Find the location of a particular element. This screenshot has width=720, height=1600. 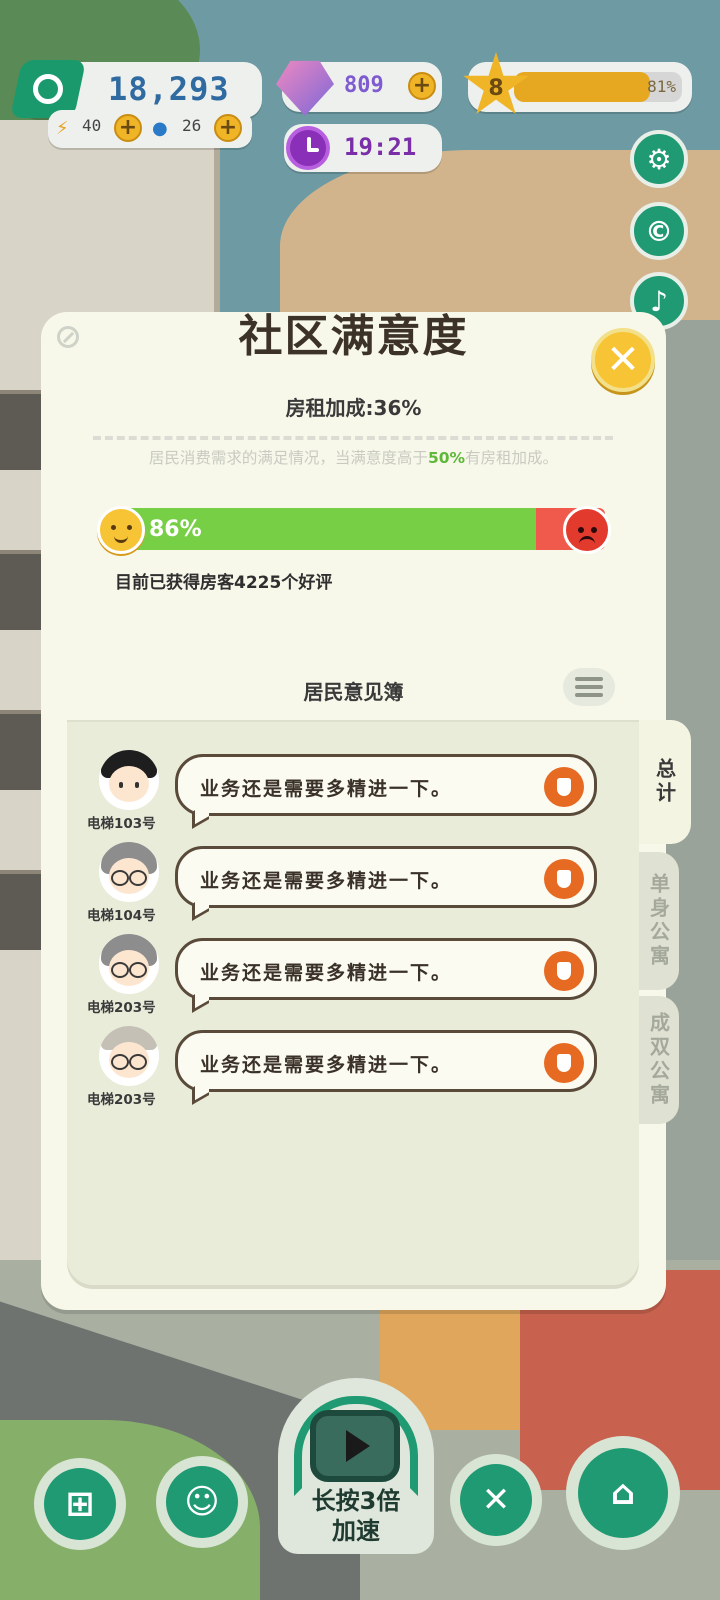

add-gems-button: + is located at coordinates (422, 86).